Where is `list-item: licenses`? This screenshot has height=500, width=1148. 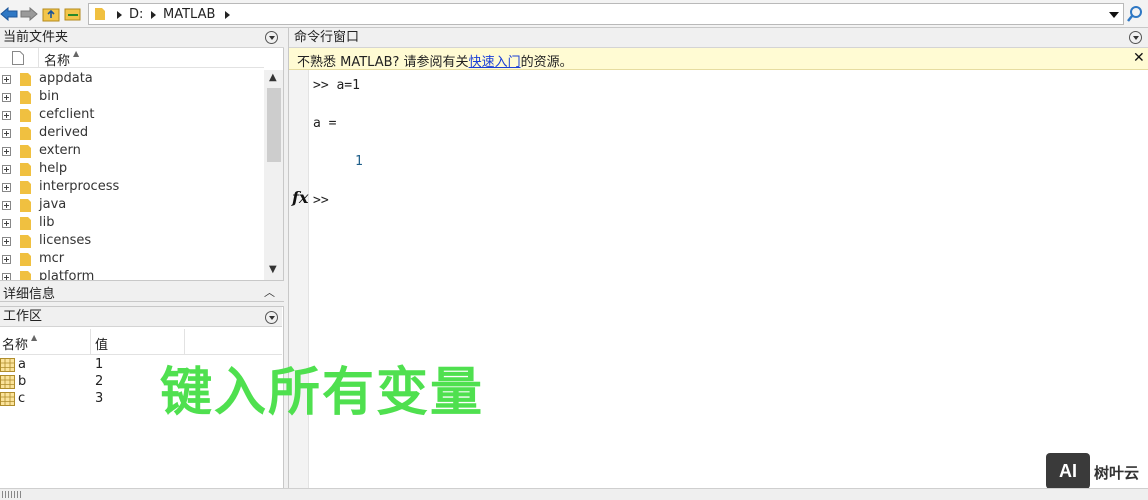 list-item: licenses is located at coordinates (132, 241).